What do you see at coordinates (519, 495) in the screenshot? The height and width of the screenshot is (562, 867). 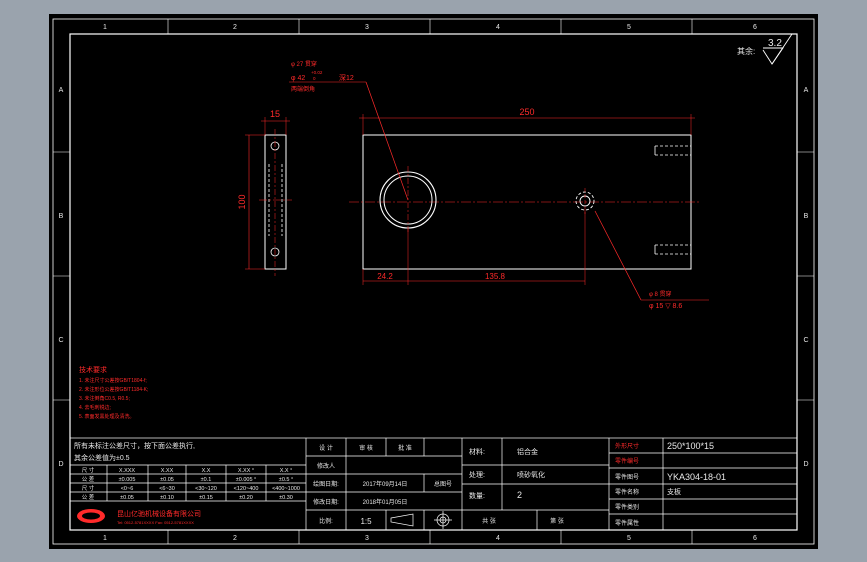 I see `quantity-value: 2` at bounding box center [519, 495].